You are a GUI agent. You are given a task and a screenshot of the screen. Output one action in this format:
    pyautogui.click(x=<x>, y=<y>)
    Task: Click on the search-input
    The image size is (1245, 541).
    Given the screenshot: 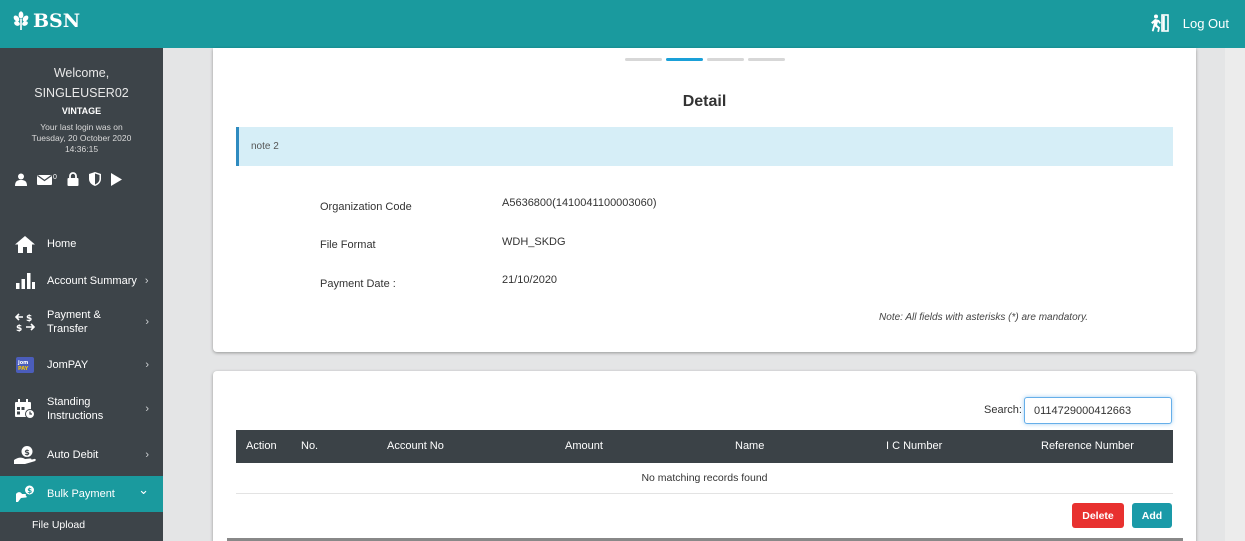 What is the action you would take?
    pyautogui.click(x=1098, y=410)
    